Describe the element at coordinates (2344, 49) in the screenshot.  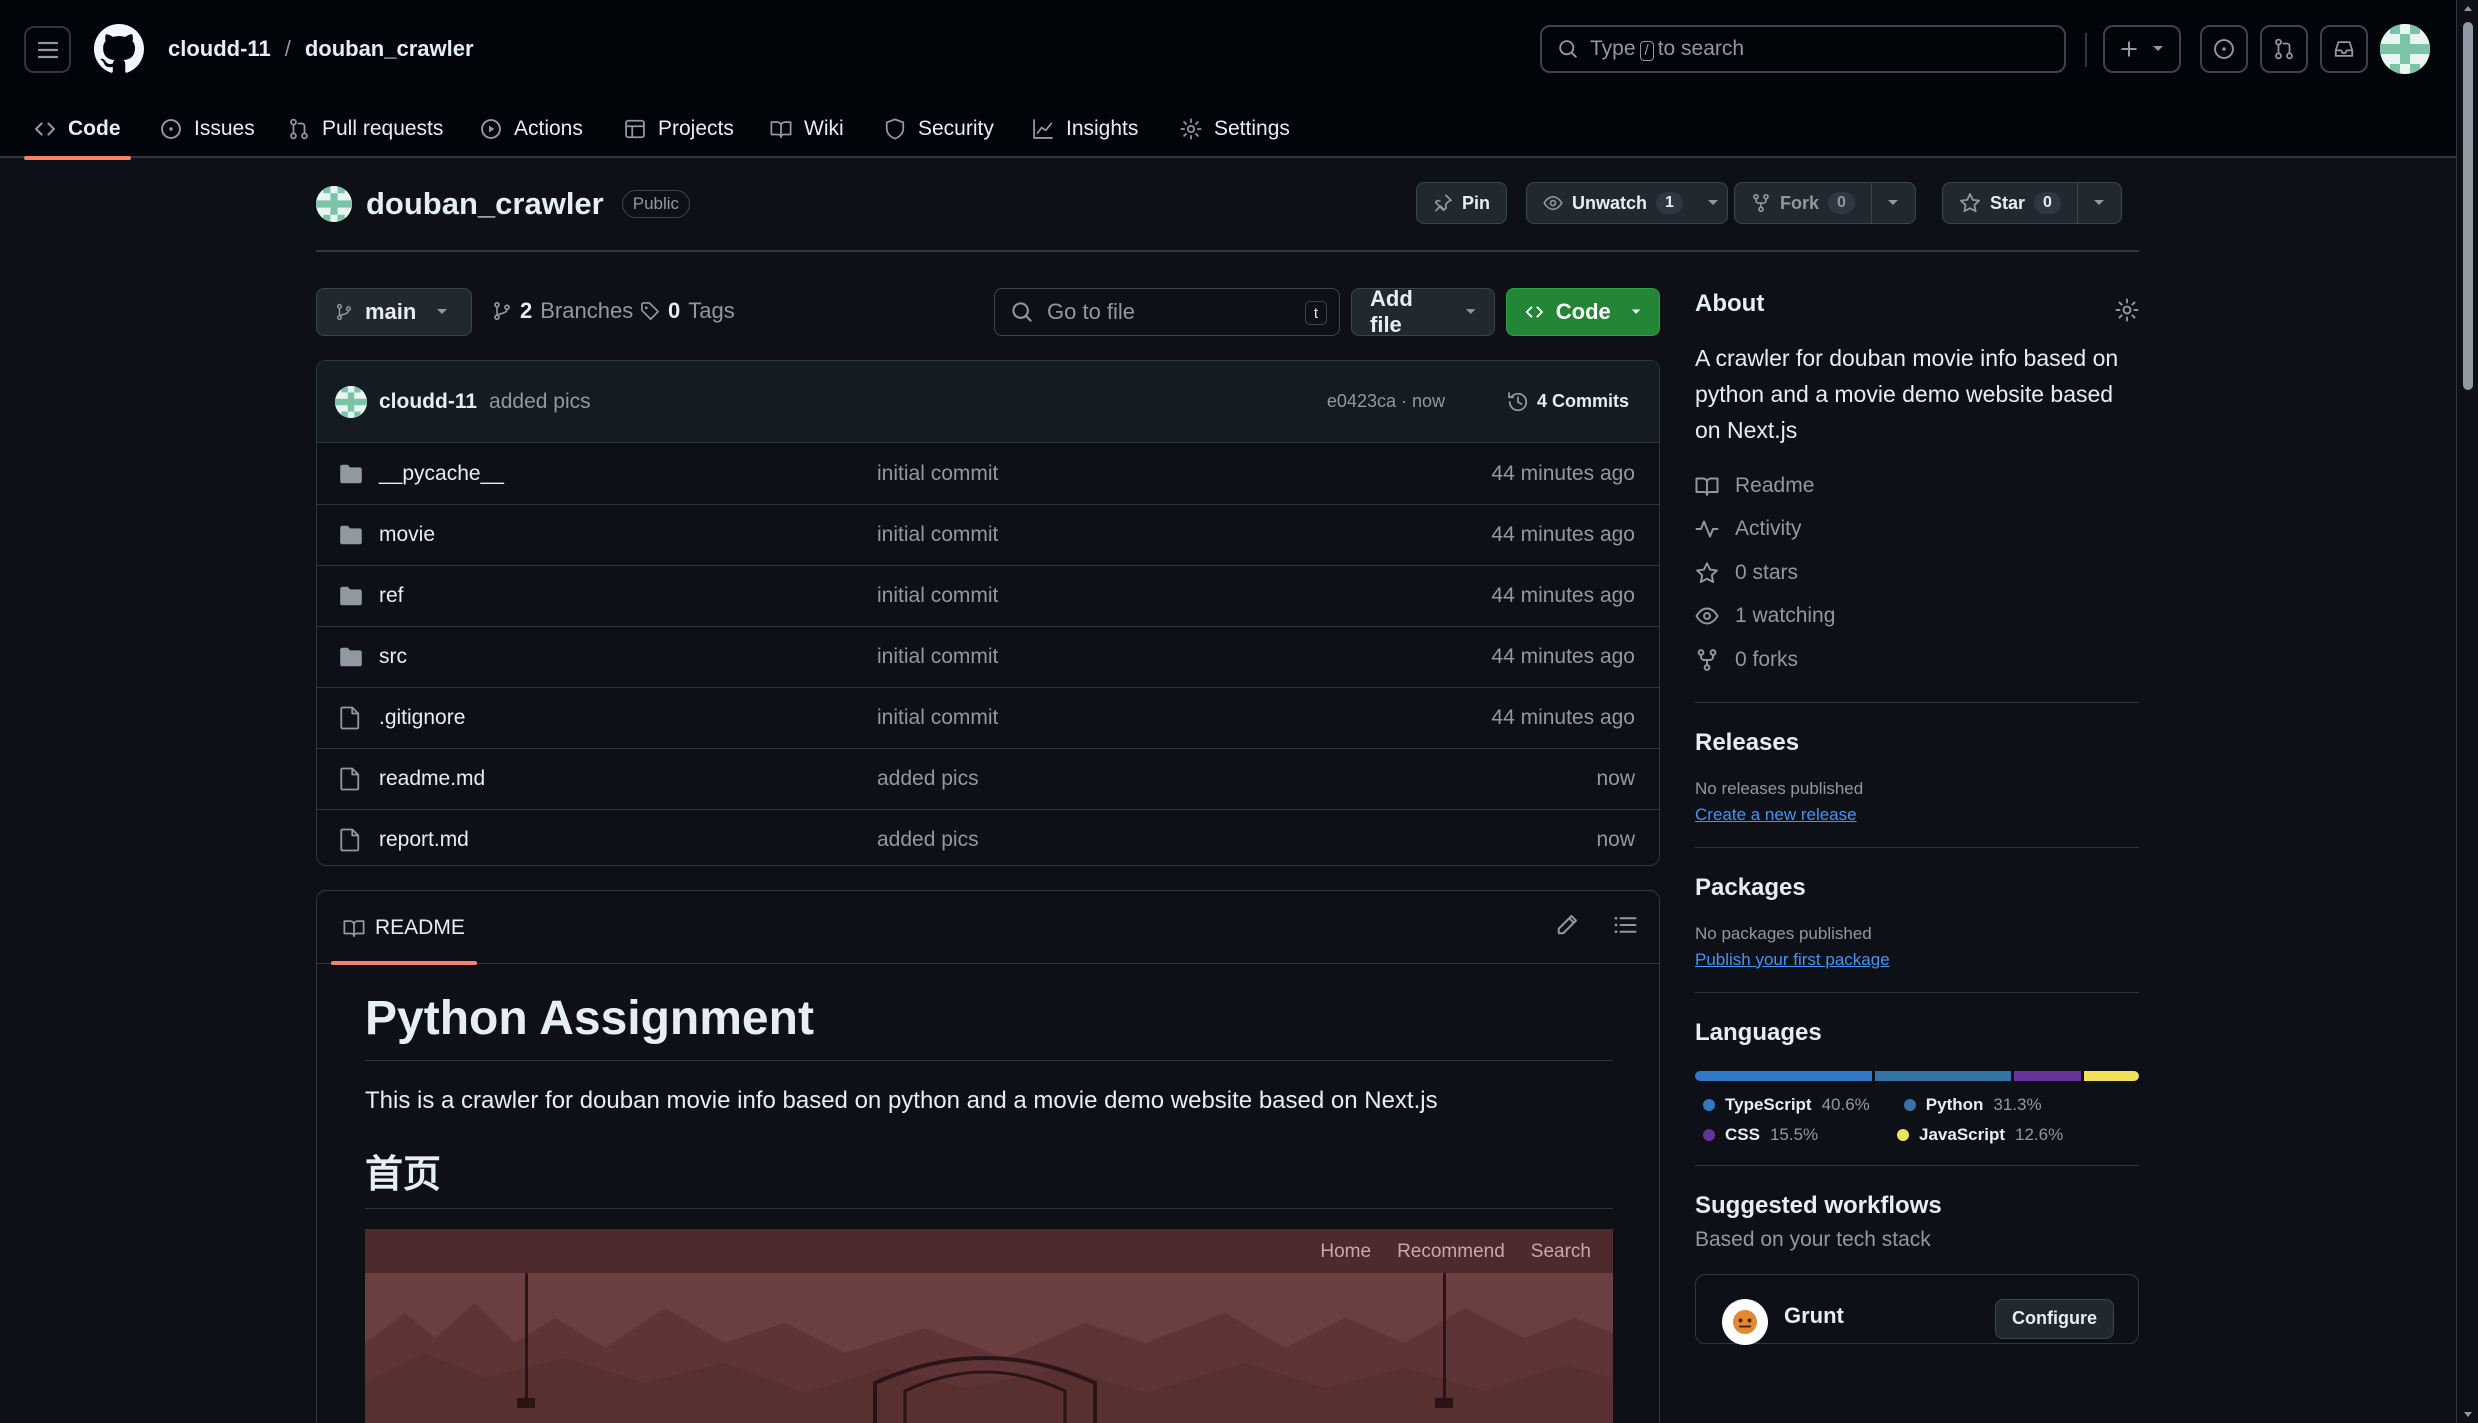
I see `inbox-button` at that location.